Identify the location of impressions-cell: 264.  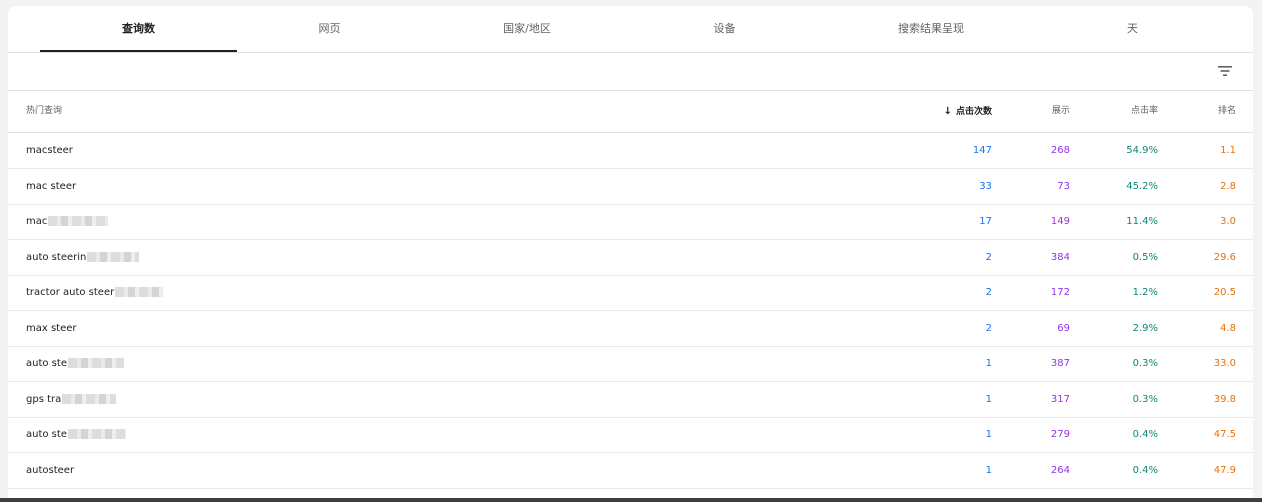
(1060, 470).